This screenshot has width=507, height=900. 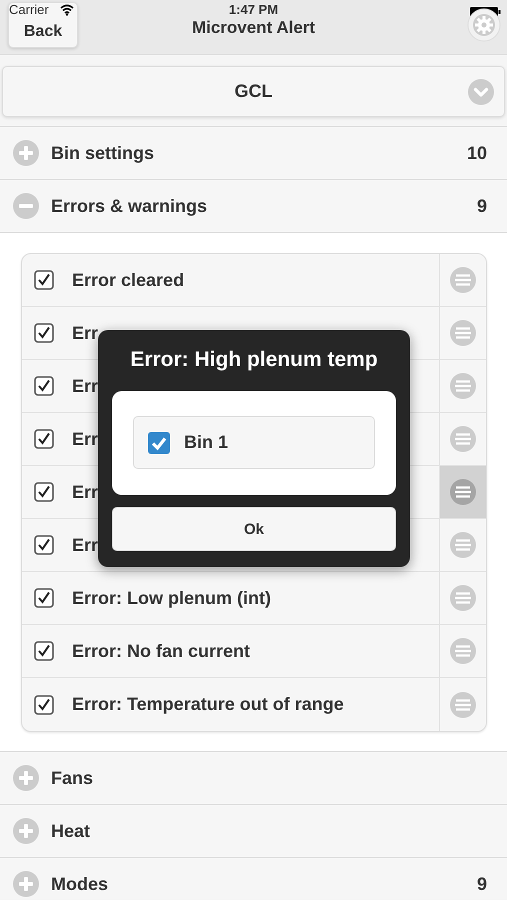 What do you see at coordinates (208, 704) in the screenshot?
I see `alert-label: Error: Temperature out of range` at bounding box center [208, 704].